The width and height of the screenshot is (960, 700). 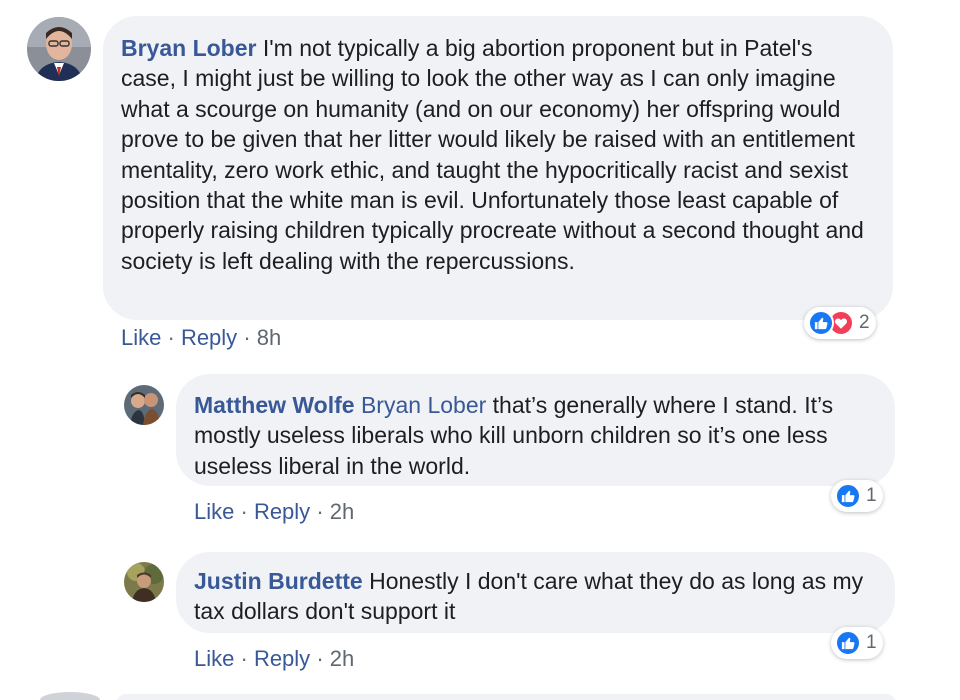 What do you see at coordinates (423, 405) in the screenshot?
I see `mention-link: Bryan Lober` at bounding box center [423, 405].